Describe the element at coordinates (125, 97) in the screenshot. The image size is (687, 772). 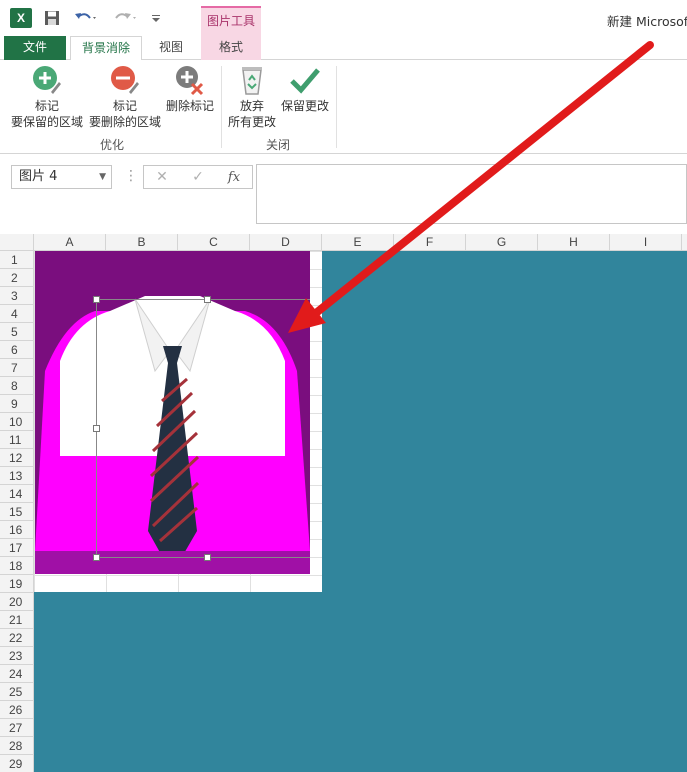
I see `mark-areas-to-remove-button: 标记 要删除的区域` at that location.